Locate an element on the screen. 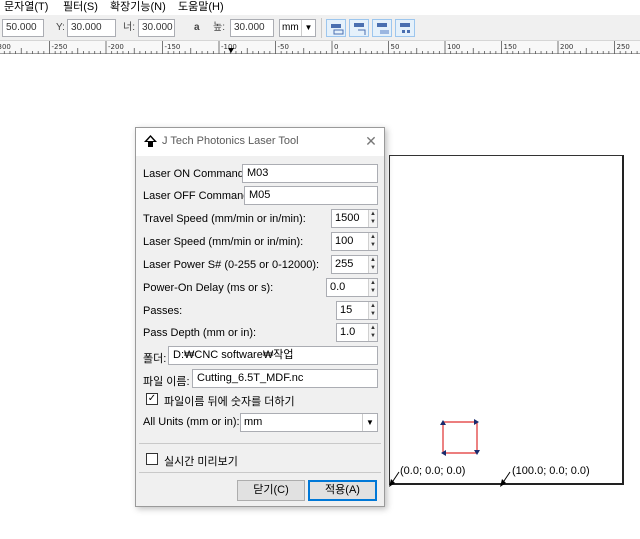 This screenshot has width=640, height=539. laser-off-input: M05 is located at coordinates (311, 195).